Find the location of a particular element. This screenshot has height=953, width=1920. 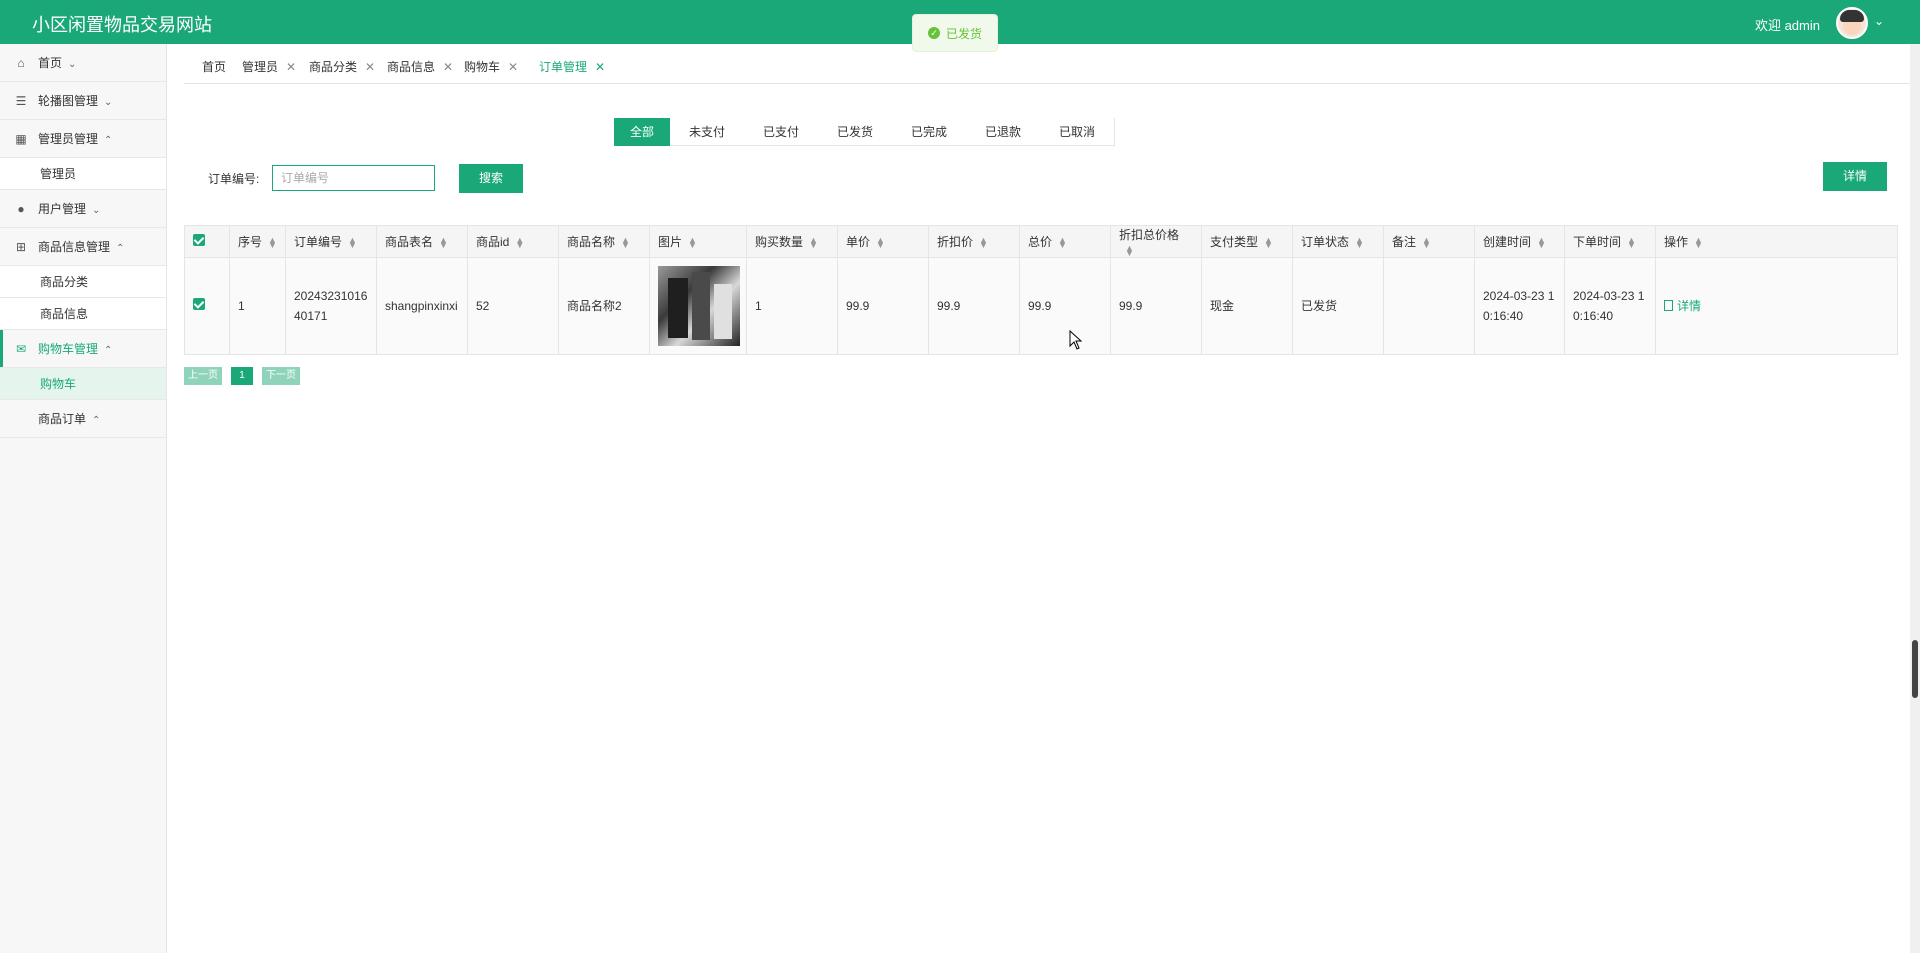

sidebar-item-home: ⌂ 首页 ⌄ is located at coordinates (83, 63).